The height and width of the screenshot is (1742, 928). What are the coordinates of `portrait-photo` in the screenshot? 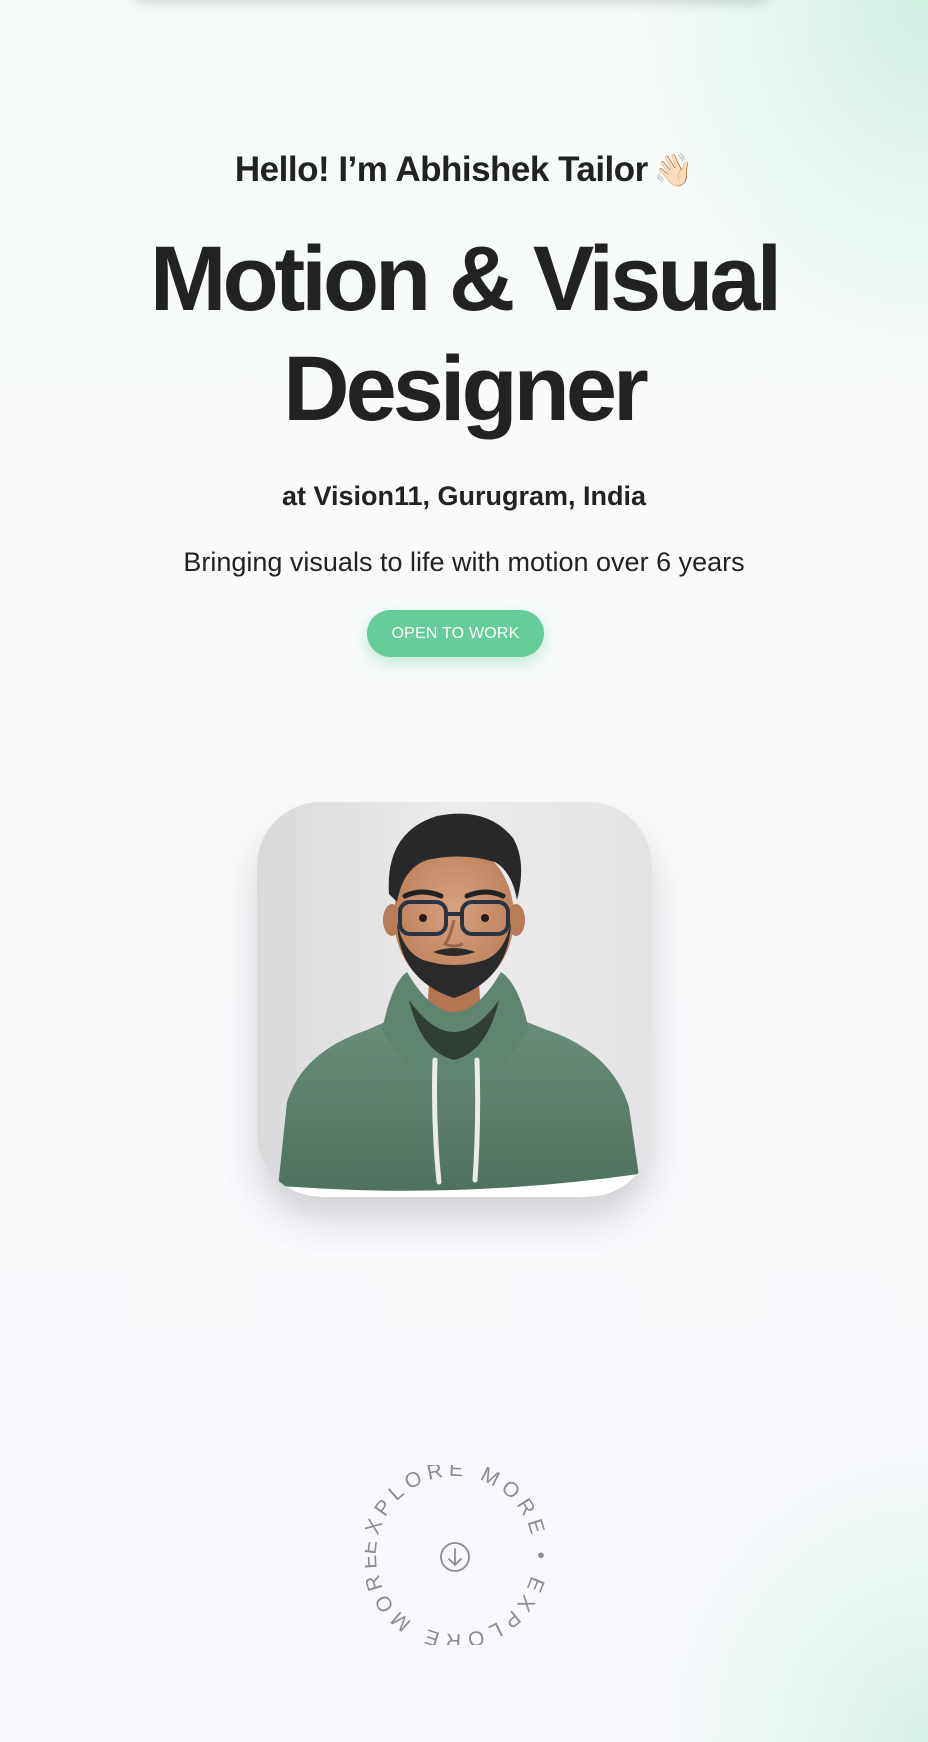 It's located at (454, 999).